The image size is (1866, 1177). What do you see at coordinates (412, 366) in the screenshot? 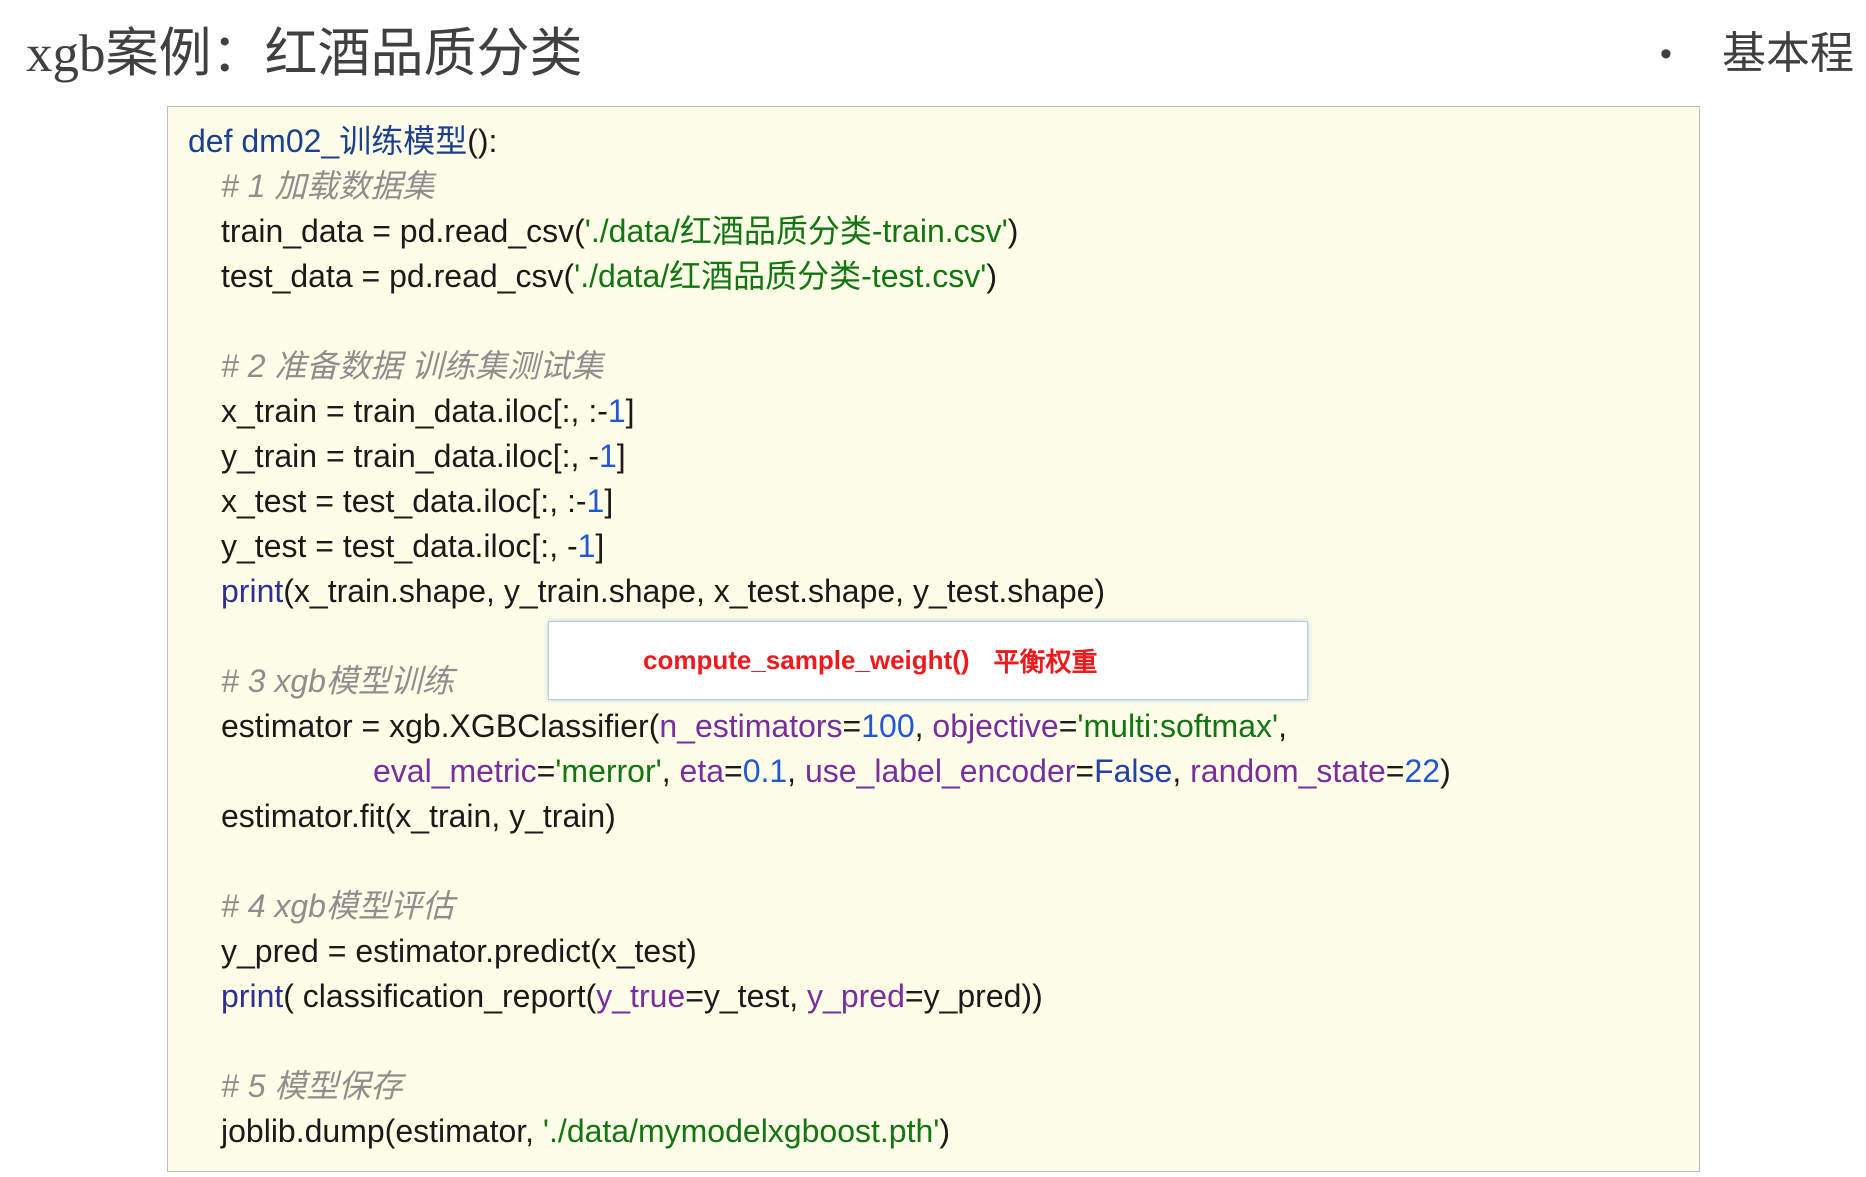
I see `code-comment: # 2 准备数据 训练集测试集` at bounding box center [412, 366].